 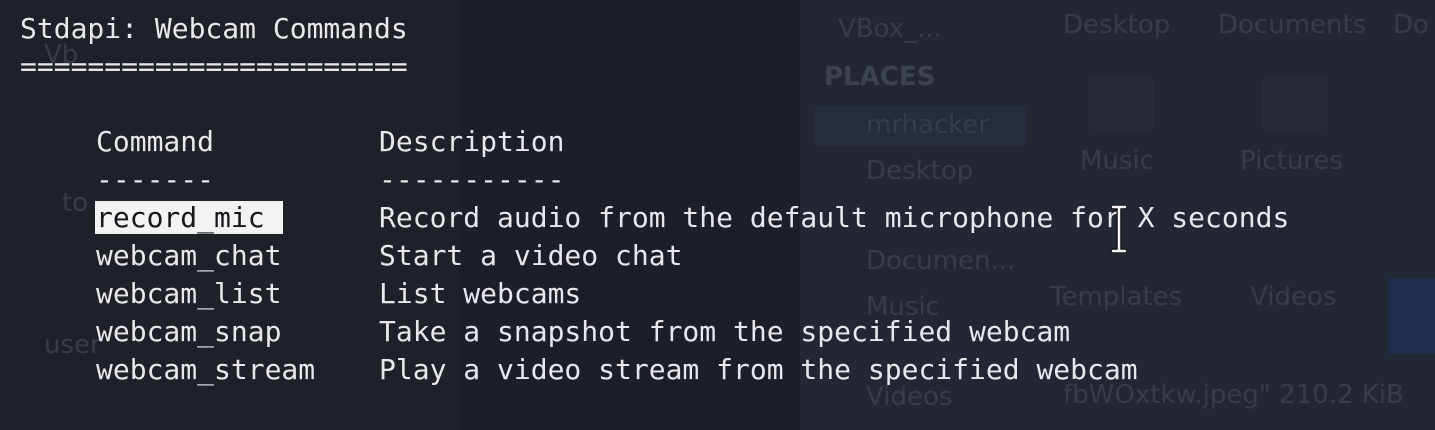 What do you see at coordinates (189, 293) in the screenshot?
I see `table-row-command: webcam_list` at bounding box center [189, 293].